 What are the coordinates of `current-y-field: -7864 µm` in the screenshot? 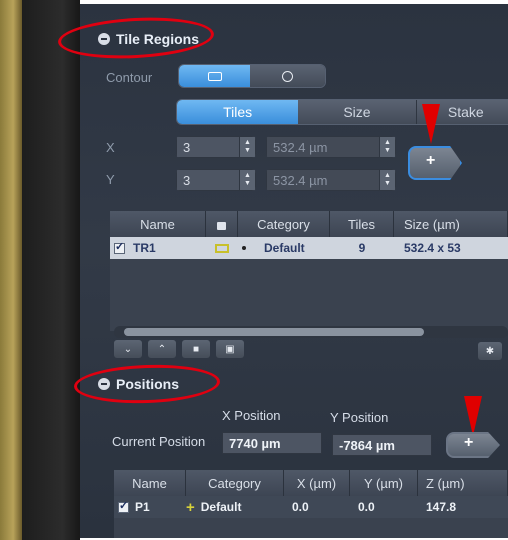 It's located at (382, 445).